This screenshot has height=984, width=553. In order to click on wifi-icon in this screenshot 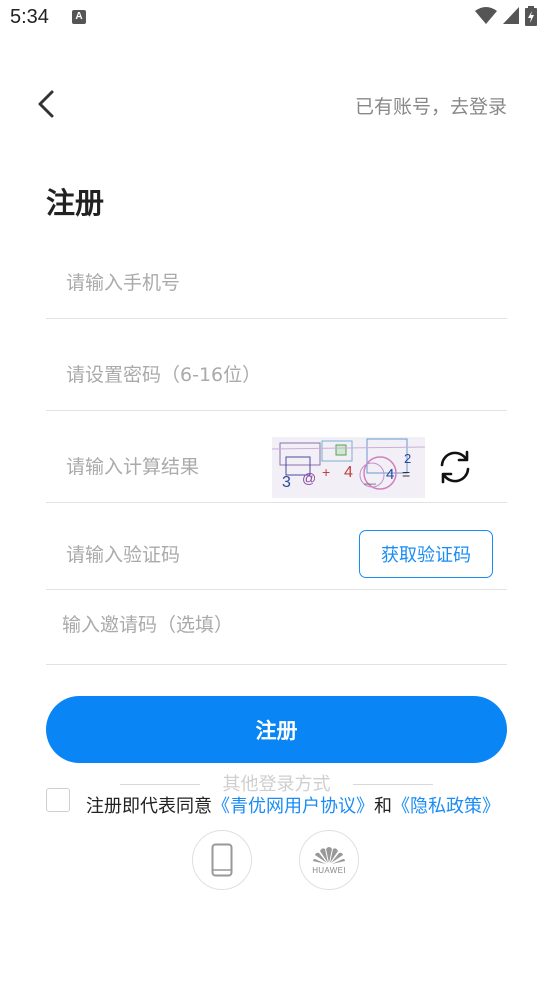, I will do `click(486, 15)`.